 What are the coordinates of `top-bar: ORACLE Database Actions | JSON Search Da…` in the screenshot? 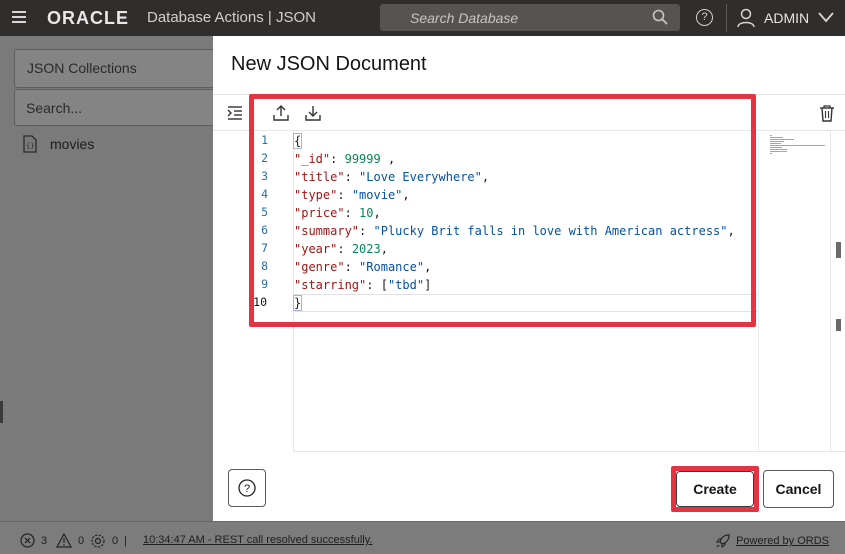 It's located at (422, 18).